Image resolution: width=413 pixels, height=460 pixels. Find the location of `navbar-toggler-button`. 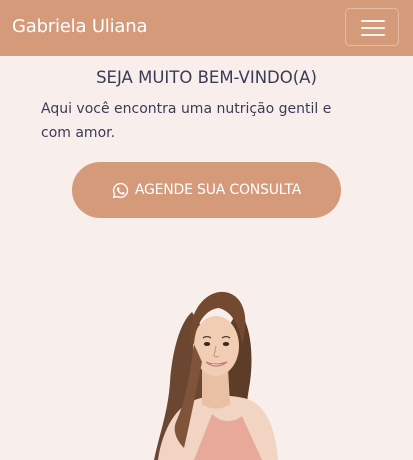

navbar-toggler-button is located at coordinates (372, 27).